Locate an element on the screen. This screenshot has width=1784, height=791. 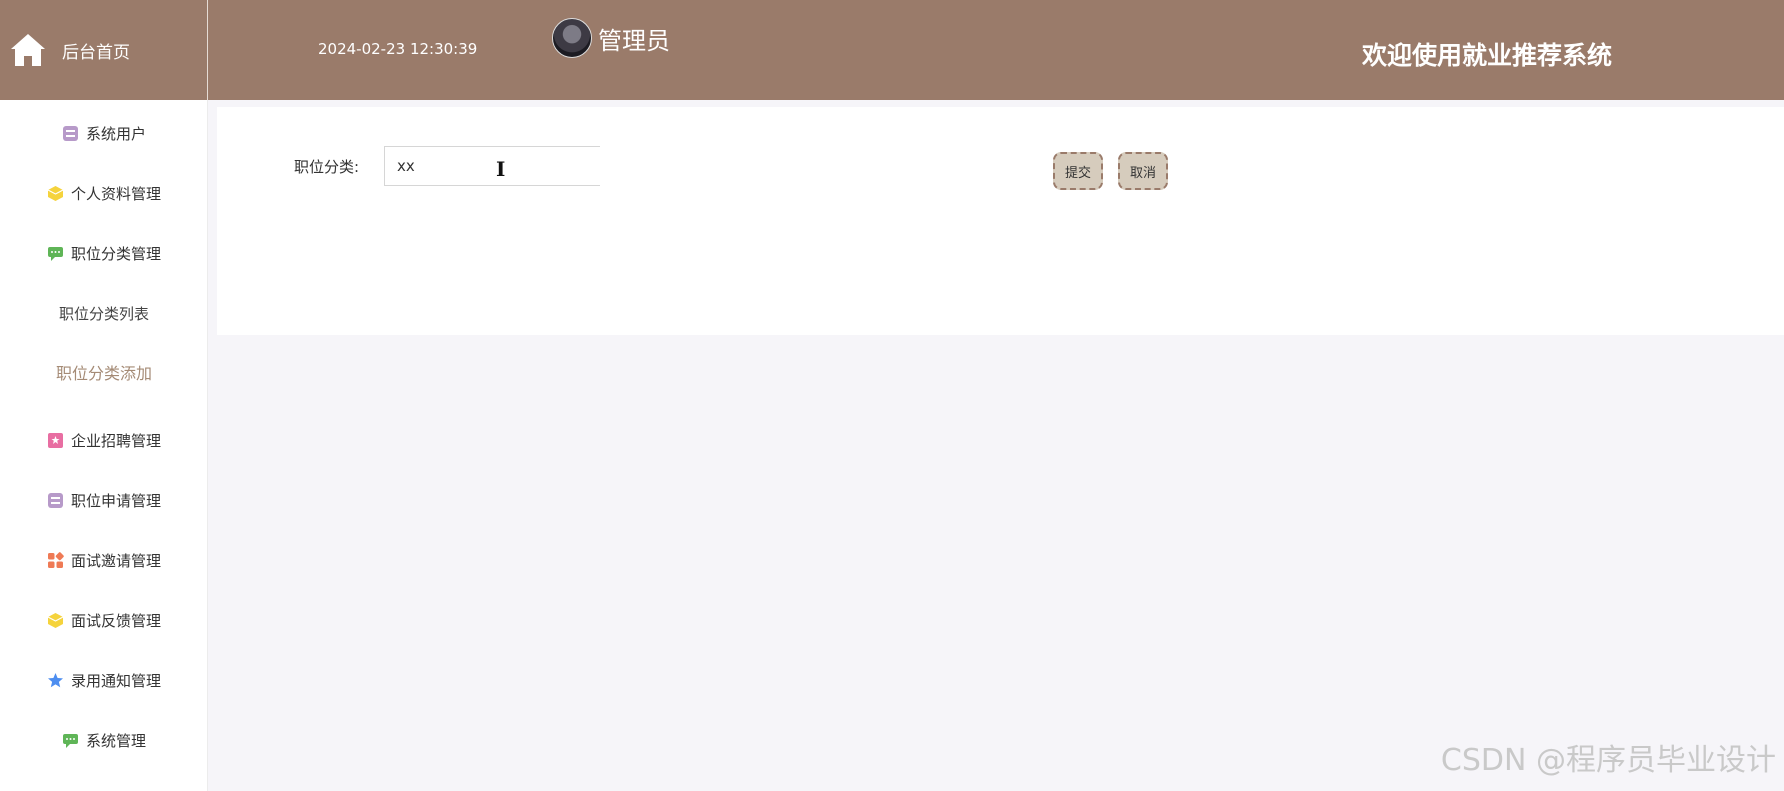
sidebar-item-applications: 职位申请管理 is located at coordinates (104, 500).